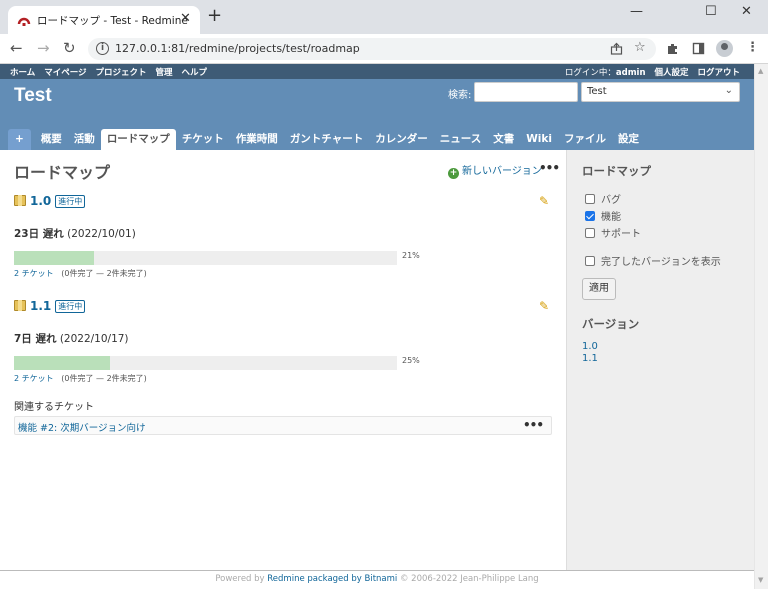 Image resolution: width=768 pixels, height=589 pixels. I want to click on version-due-date: 23日 遅れ (2022/10/01), so click(75, 233).